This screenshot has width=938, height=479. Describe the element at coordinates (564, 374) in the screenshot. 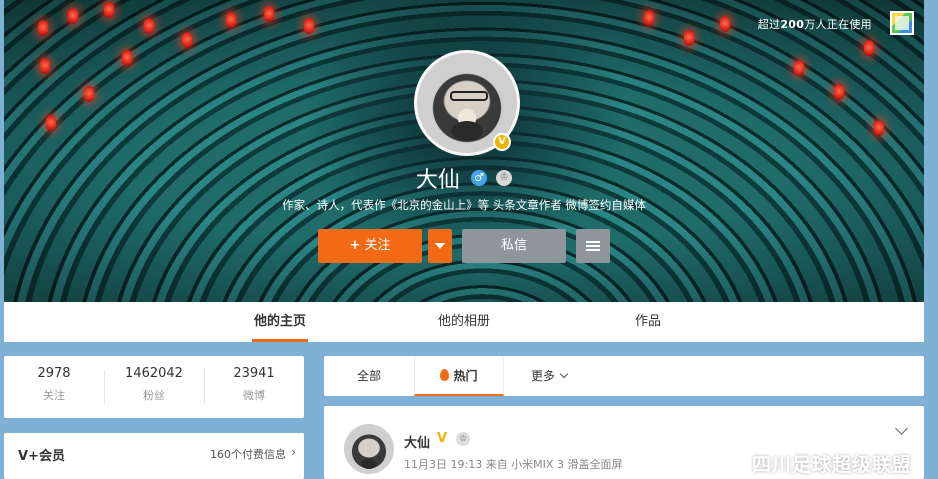

I see `chevron-down-icon` at that location.